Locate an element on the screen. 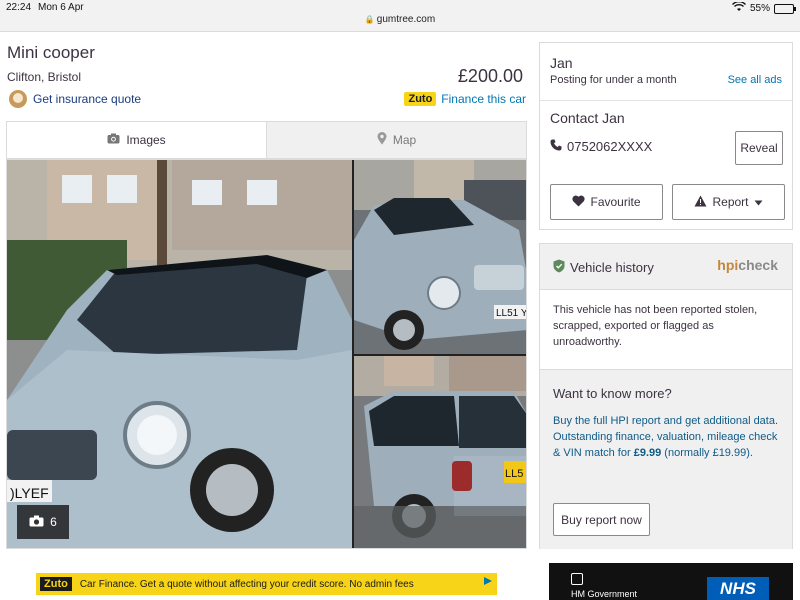 The width and height of the screenshot is (800, 600). tab-map: Map is located at coordinates (396, 140).